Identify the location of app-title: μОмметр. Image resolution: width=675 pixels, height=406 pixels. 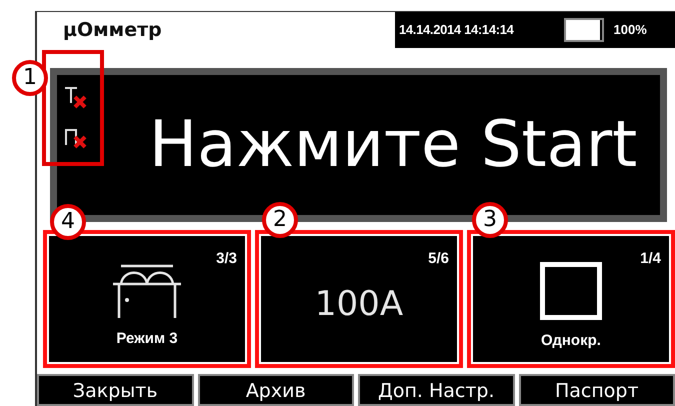
(112, 30).